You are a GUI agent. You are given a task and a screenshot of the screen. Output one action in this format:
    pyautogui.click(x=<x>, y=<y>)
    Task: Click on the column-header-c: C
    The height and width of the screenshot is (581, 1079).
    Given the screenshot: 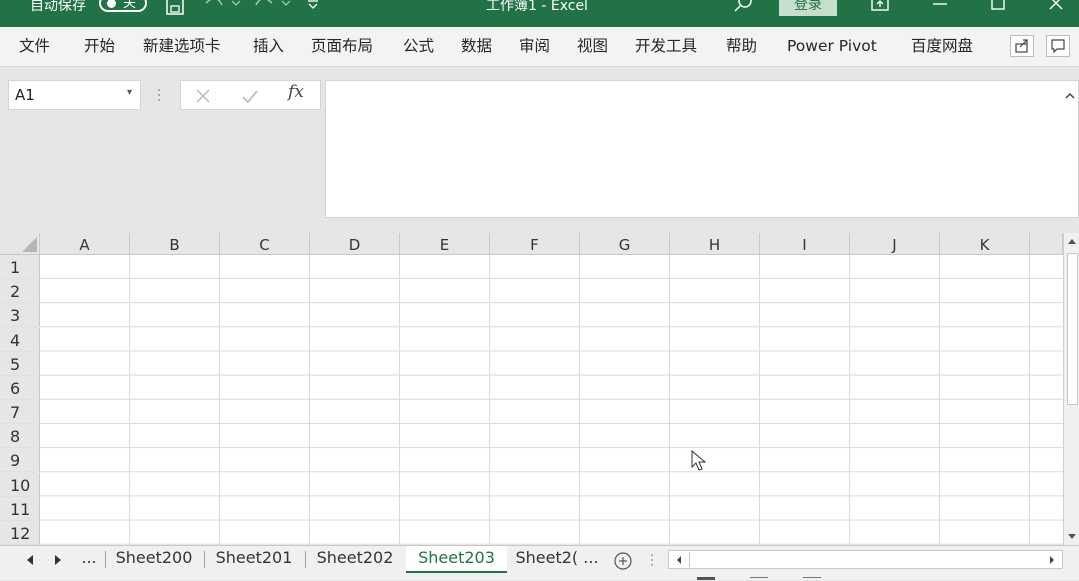 What is the action you would take?
    pyautogui.click(x=265, y=244)
    